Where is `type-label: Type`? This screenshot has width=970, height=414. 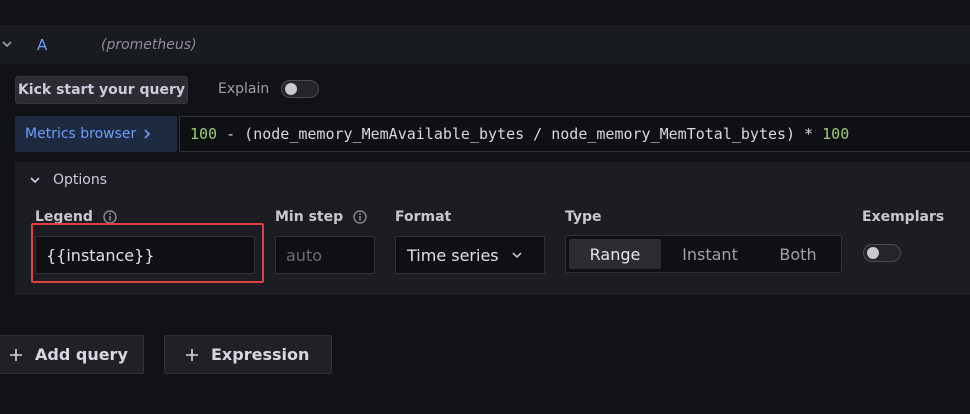 type-label: Type is located at coordinates (583, 217).